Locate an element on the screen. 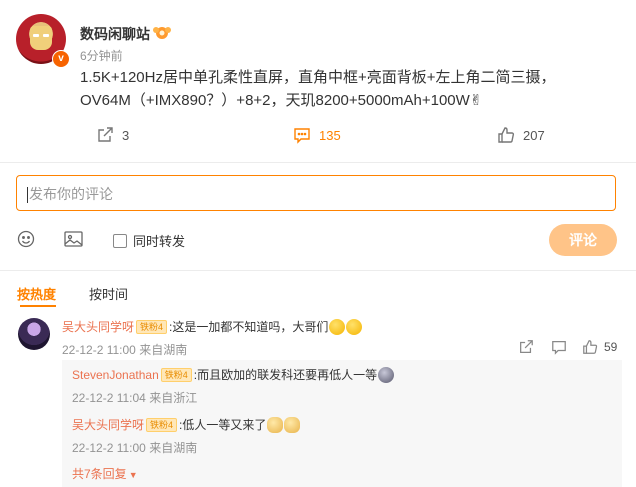 The height and width of the screenshot is (487, 636). commenter-name: 吴大头同学呀 is located at coordinates (98, 327).